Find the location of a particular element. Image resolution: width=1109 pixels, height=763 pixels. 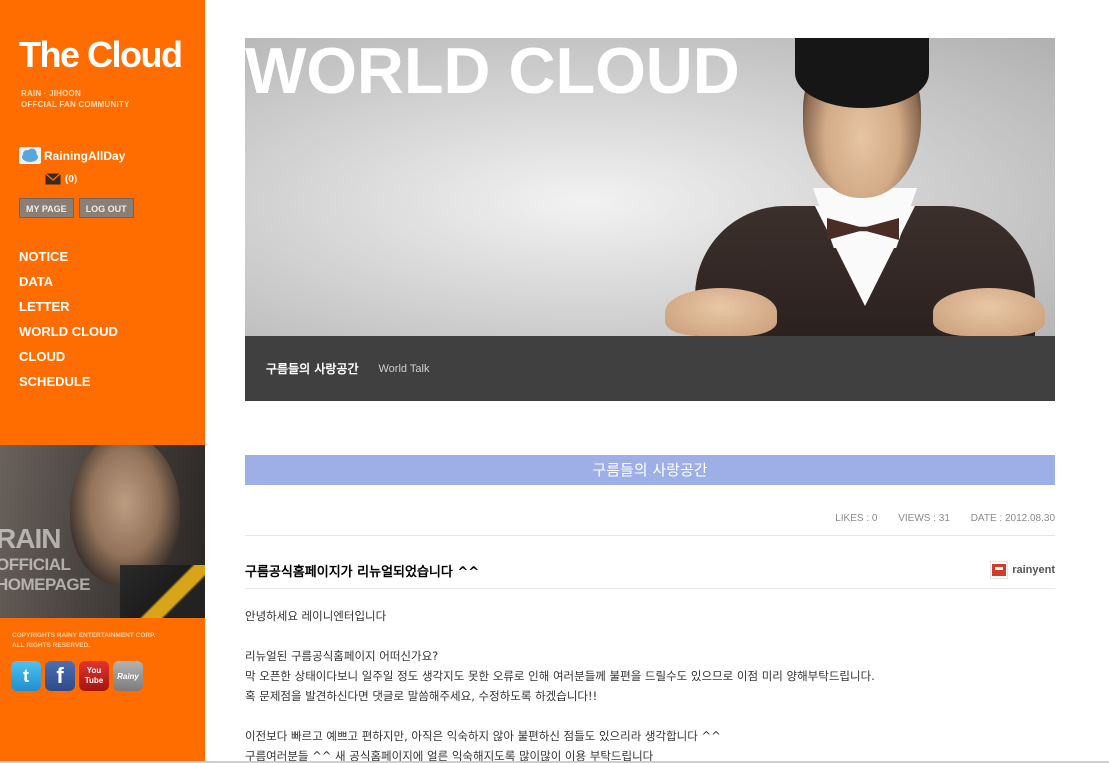

cloud-avatar-icon is located at coordinates (30, 155).